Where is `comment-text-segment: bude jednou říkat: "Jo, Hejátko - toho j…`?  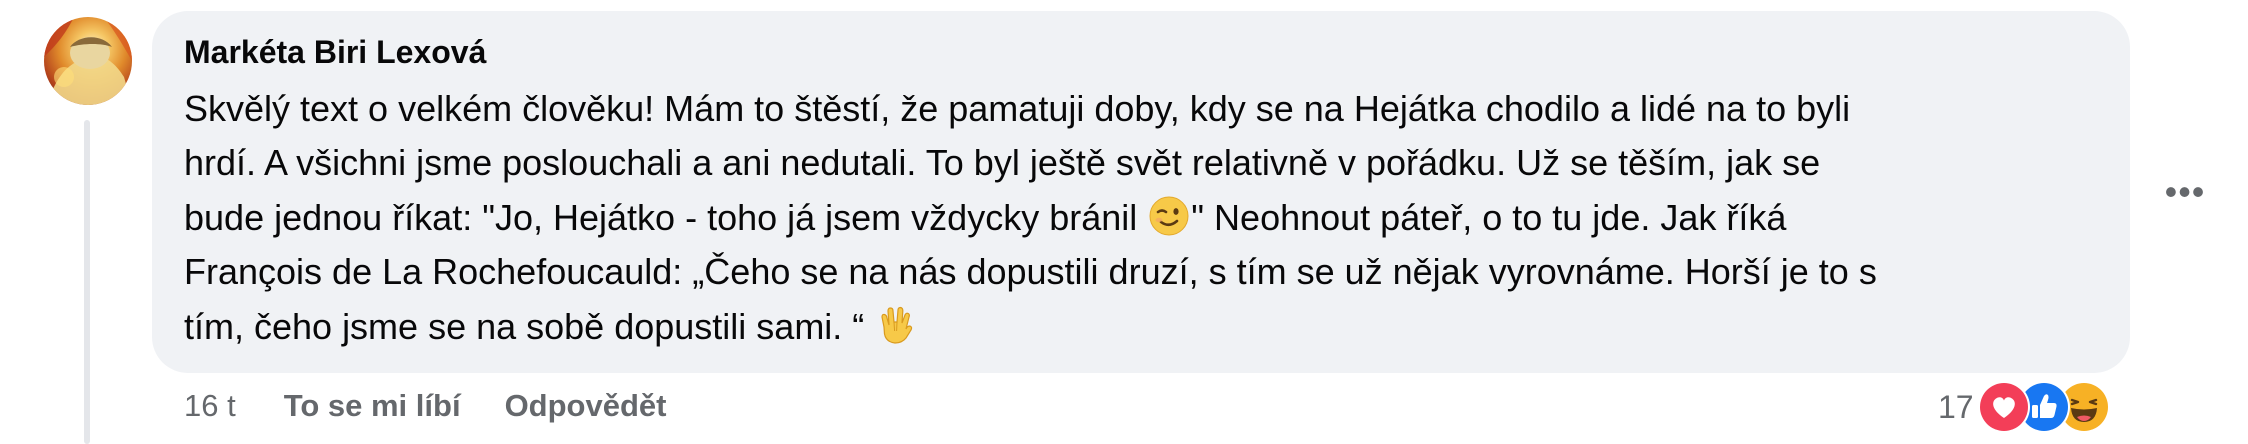
comment-text-segment: bude jednou říkat: "Jo, Hejátko - toho j… is located at coordinates (661, 217).